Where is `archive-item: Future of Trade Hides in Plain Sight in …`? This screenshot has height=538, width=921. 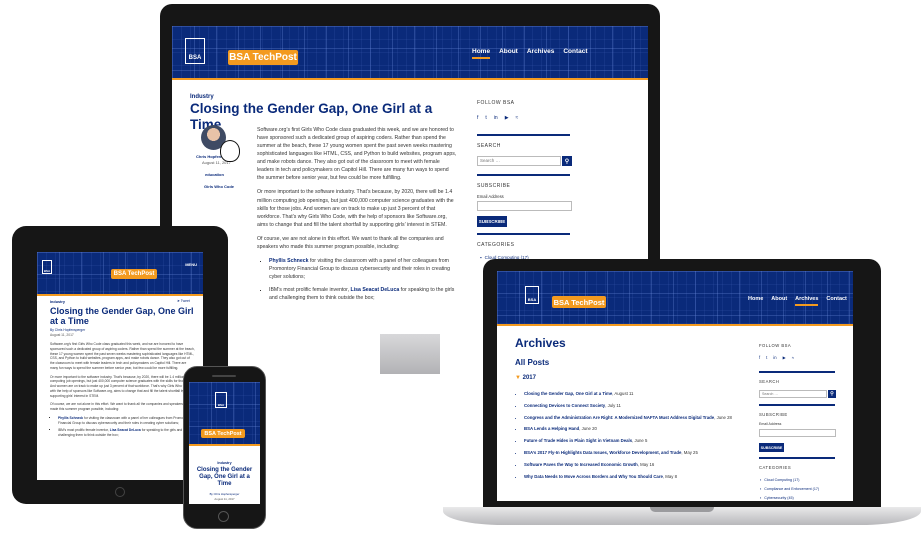 archive-item: Future of Trade Hides in Plain Sight in … is located at coordinates (634, 441).